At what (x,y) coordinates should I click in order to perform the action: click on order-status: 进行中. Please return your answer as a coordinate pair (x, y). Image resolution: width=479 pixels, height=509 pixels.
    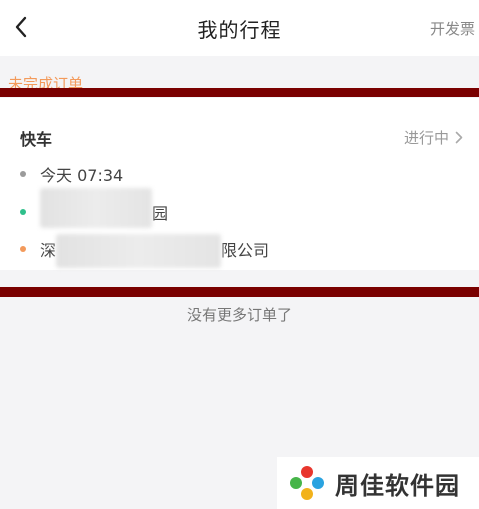
    Looking at the image, I should click on (433, 137).